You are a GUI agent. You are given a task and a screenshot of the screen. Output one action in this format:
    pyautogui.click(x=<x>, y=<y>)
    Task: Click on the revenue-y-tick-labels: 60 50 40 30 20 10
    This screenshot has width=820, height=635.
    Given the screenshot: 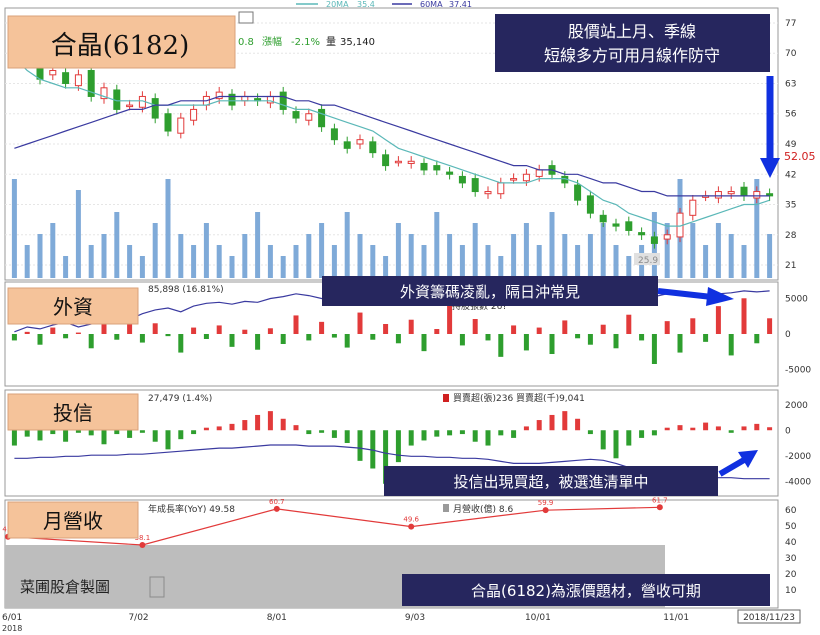 What is the action you would take?
    pyautogui.click(x=791, y=551)
    